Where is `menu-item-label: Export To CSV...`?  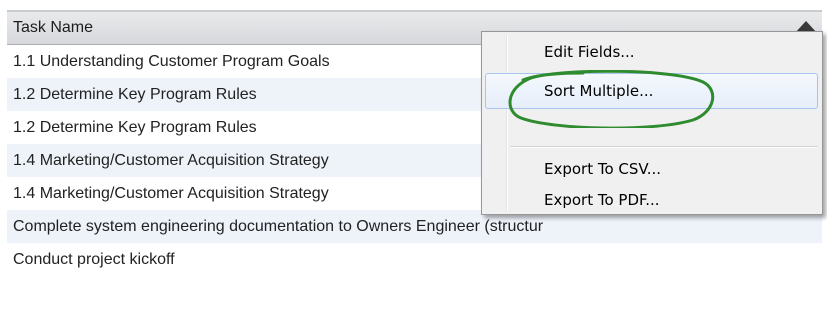
menu-item-label: Export To CSV... is located at coordinates (603, 169).